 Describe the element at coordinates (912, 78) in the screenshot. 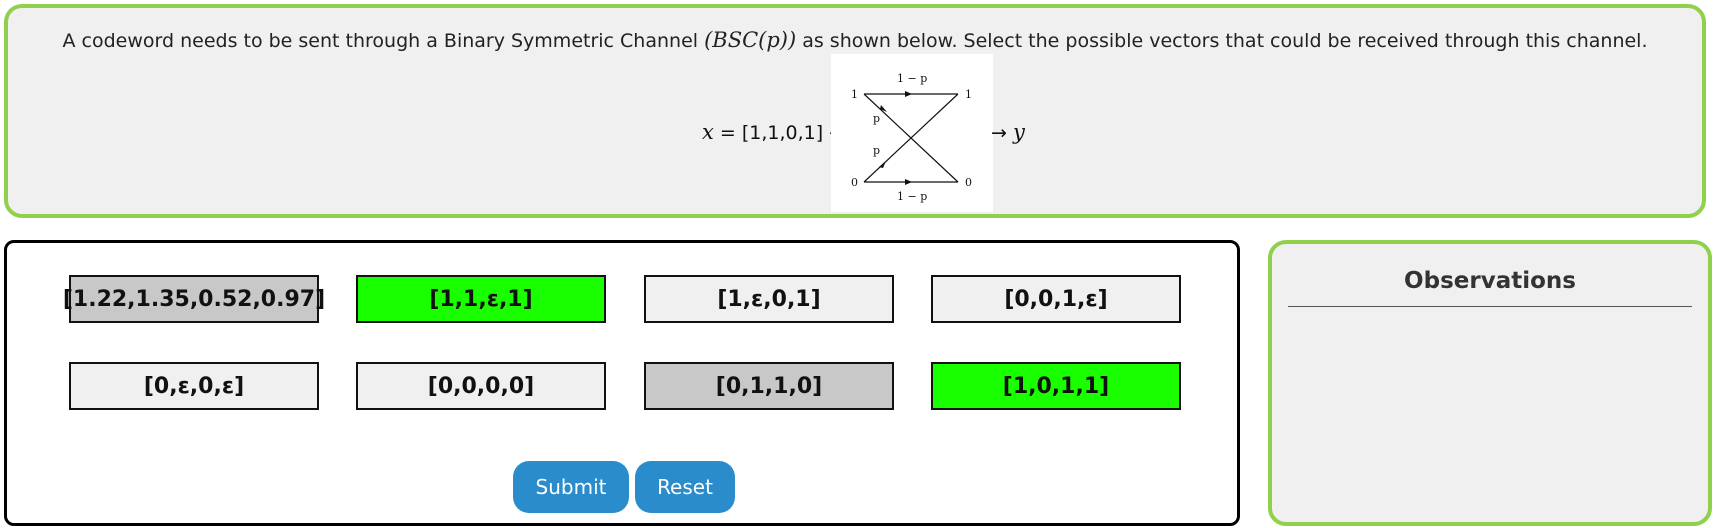

I see `top-edge-label: 1 − p` at that location.